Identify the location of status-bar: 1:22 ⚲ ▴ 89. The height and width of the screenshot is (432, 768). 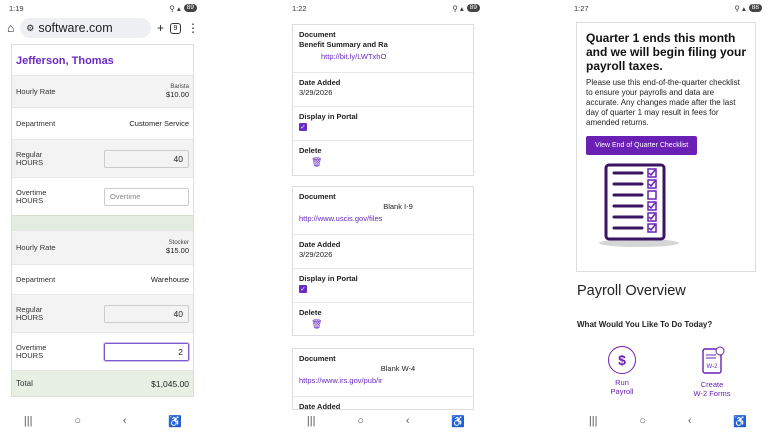
(386, 8).